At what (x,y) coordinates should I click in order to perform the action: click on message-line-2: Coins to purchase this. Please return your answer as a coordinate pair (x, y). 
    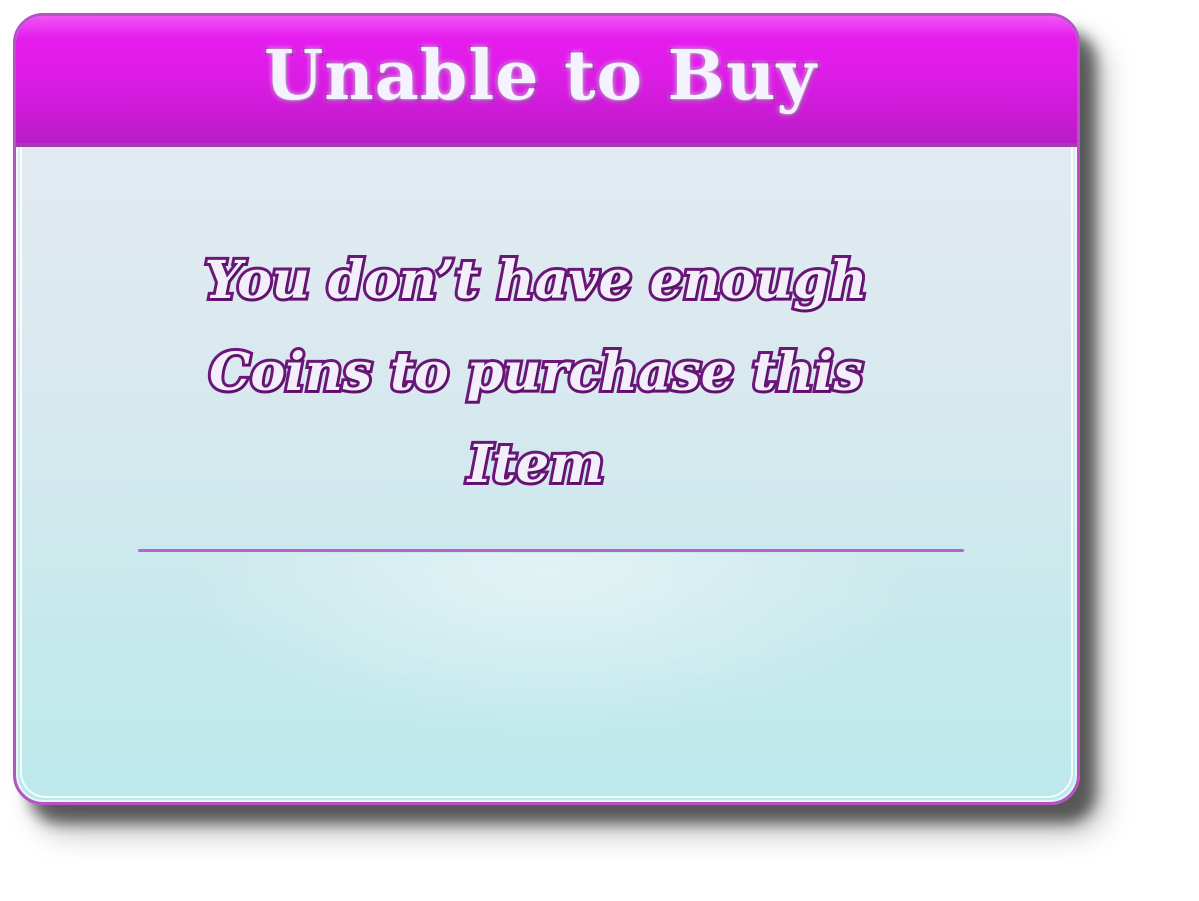
    Looking at the image, I should click on (536, 372).